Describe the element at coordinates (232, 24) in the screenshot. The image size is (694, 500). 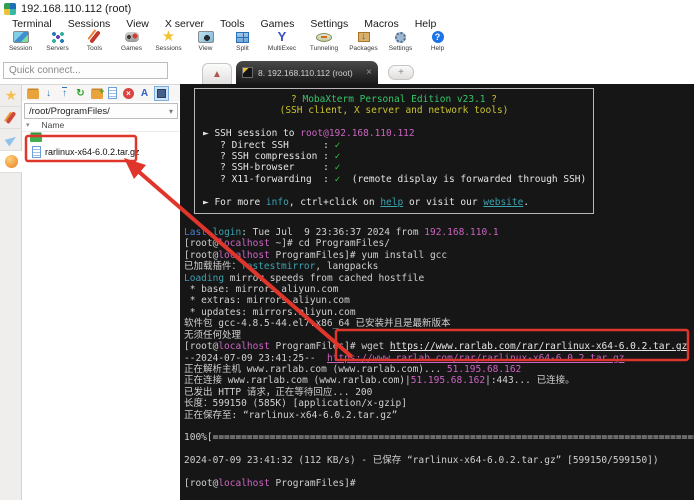
I see `menu-tools: Tools` at that location.